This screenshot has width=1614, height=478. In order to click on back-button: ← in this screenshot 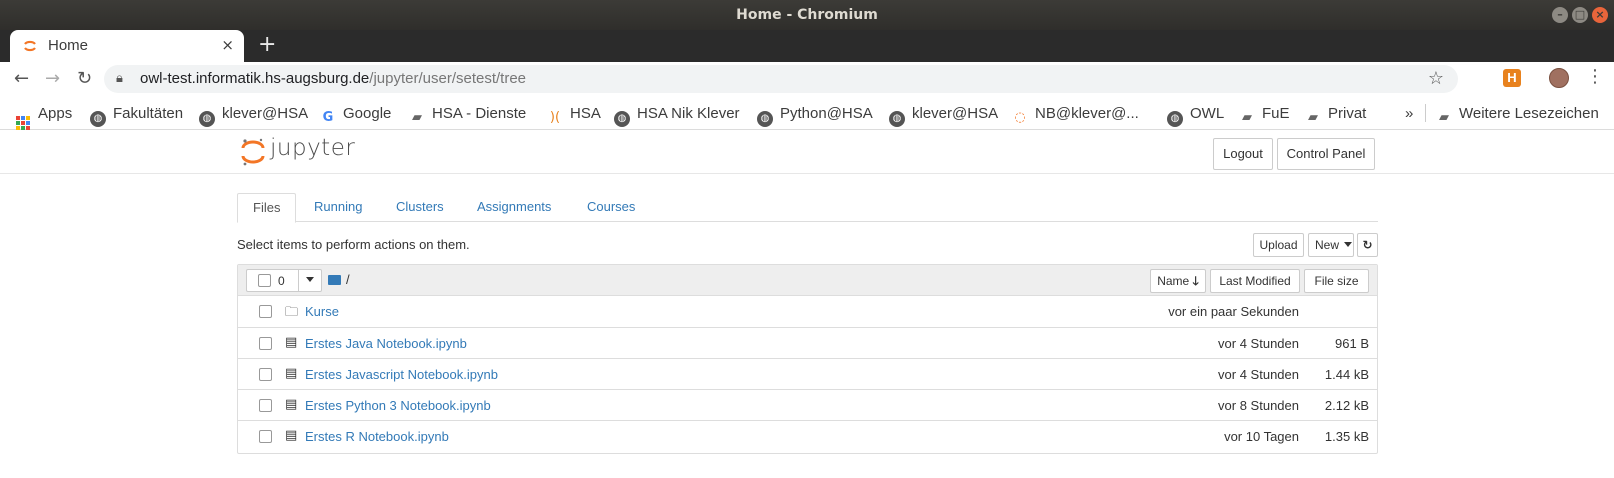, I will do `click(21, 78)`.